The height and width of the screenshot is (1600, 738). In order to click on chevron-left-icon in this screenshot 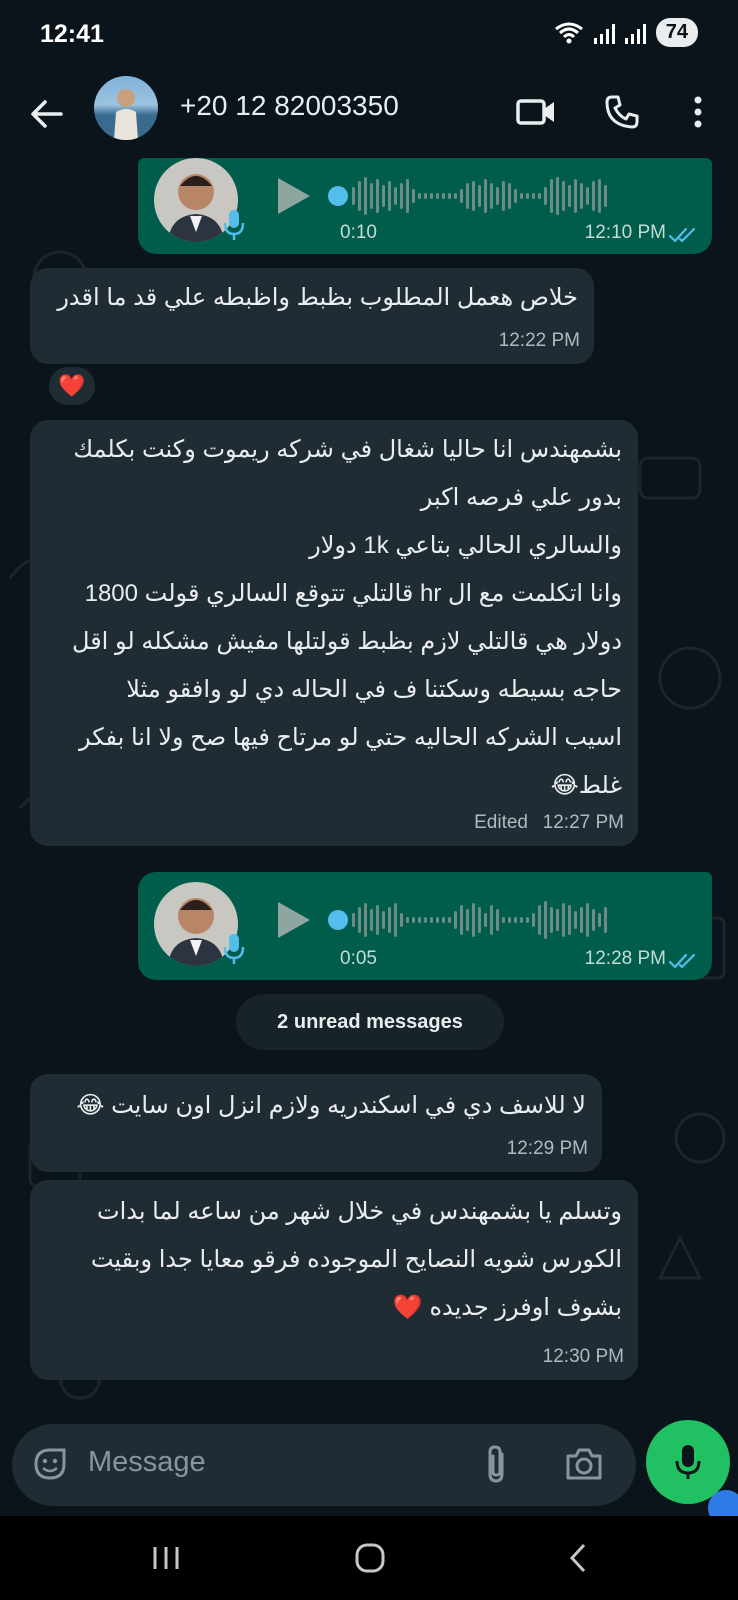, I will do `click(577, 1558)`.